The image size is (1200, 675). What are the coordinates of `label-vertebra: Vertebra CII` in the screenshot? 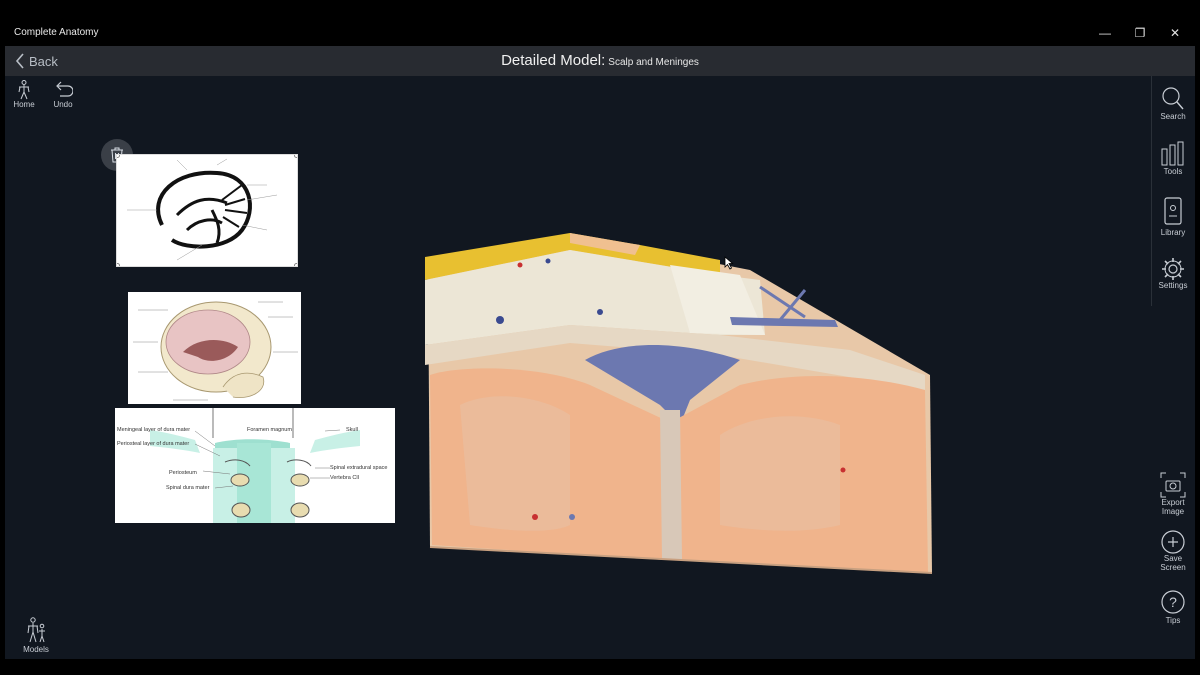 It's located at (345, 478).